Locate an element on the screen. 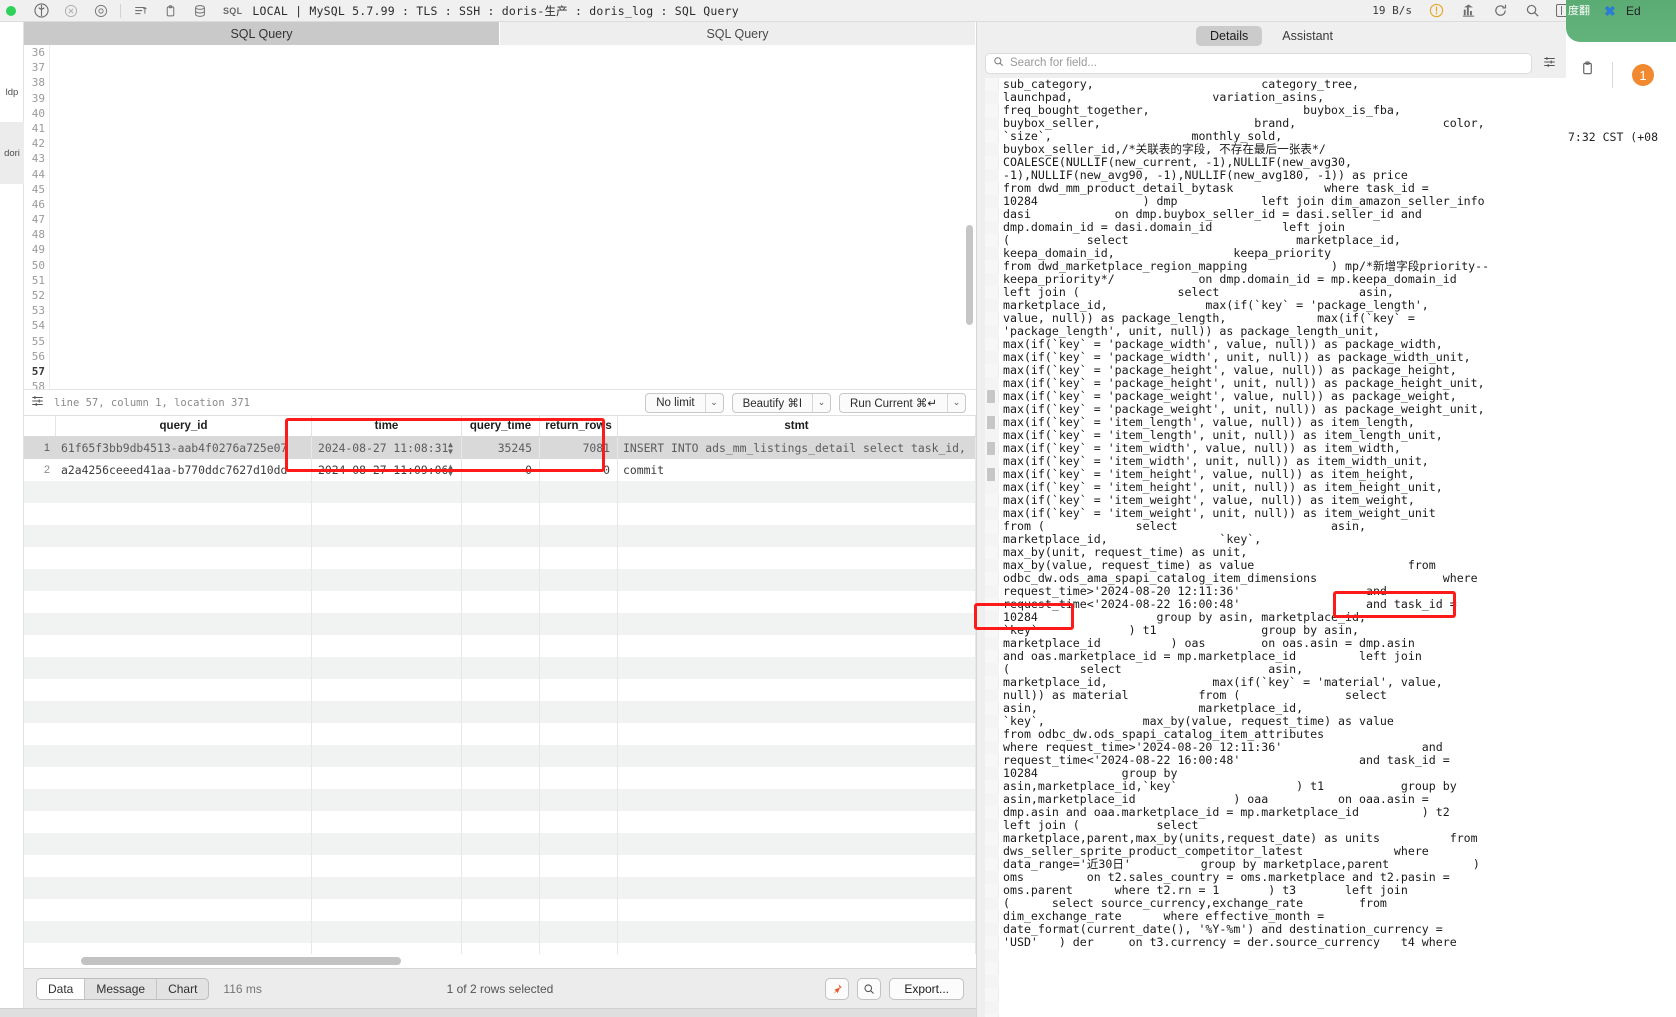 The image size is (1676, 1017). column-header-query_id: query_id is located at coordinates (184, 426).